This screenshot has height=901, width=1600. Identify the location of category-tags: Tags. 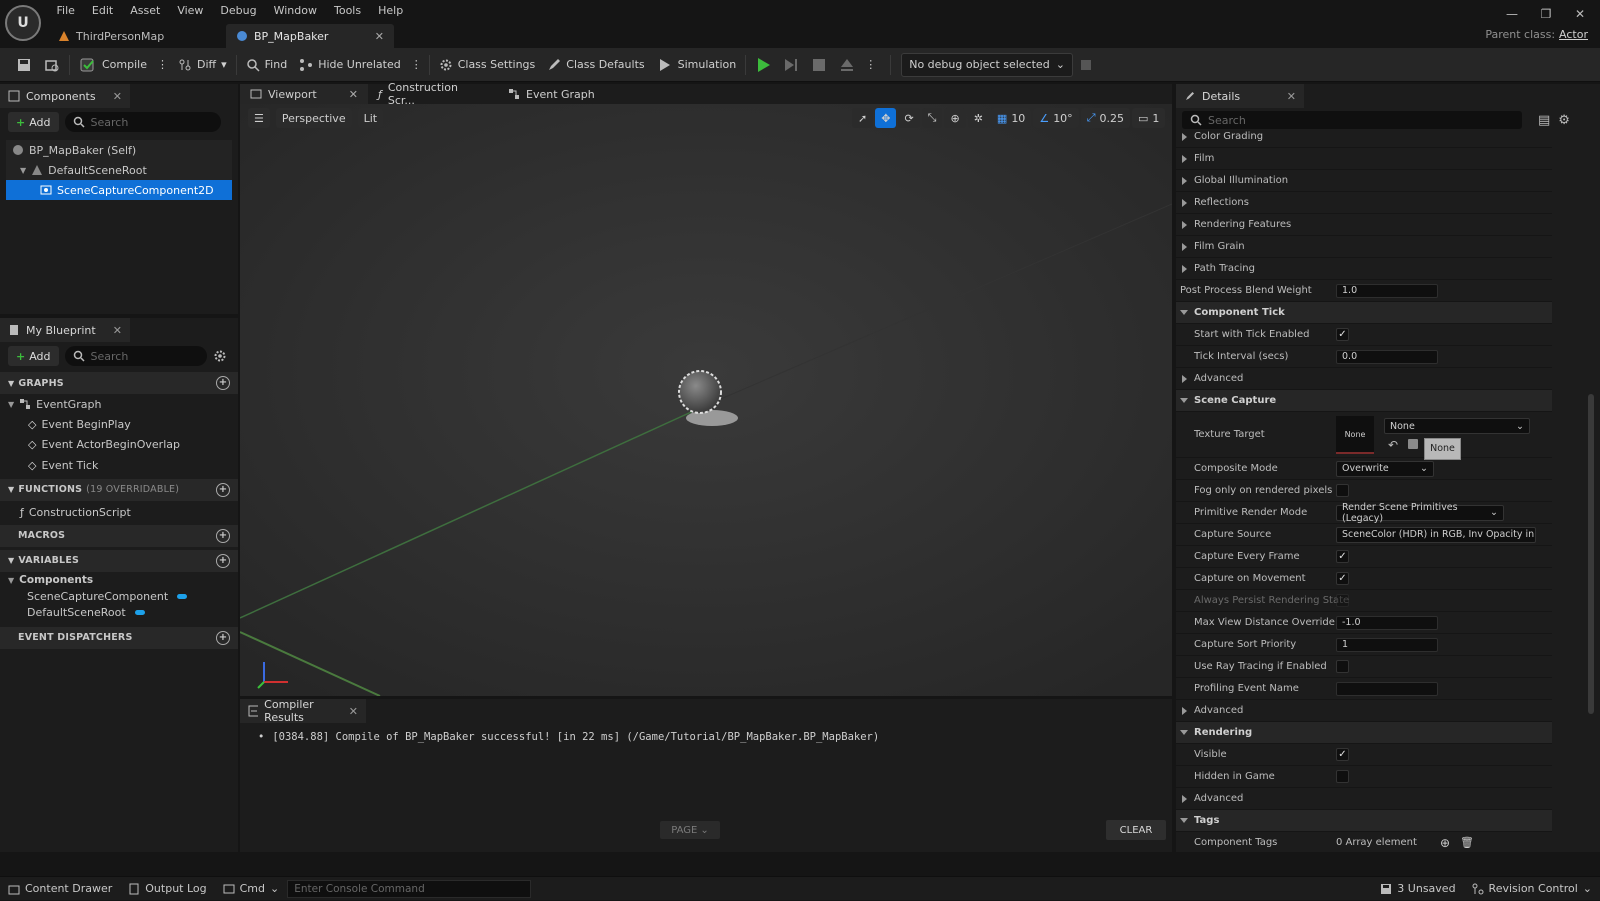
(1364, 821).